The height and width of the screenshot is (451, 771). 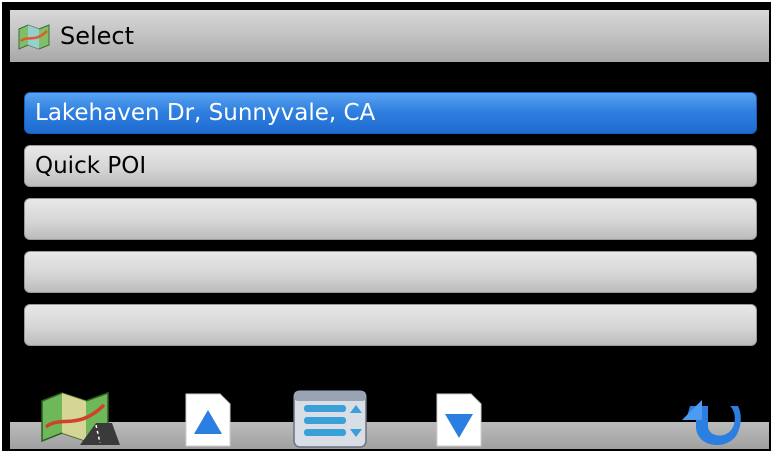 I want to click on back-button, so click(x=711, y=420).